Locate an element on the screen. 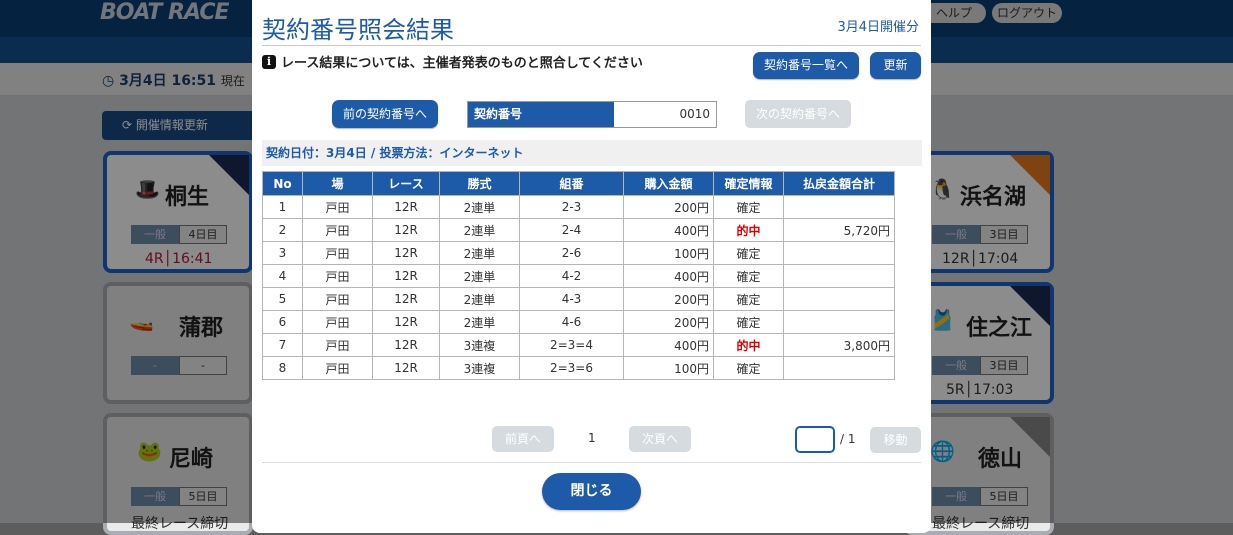 This screenshot has width=1233, height=535. table-row: 4 戸田 12R 2連単 4-2 400円 確定 is located at coordinates (578, 276).